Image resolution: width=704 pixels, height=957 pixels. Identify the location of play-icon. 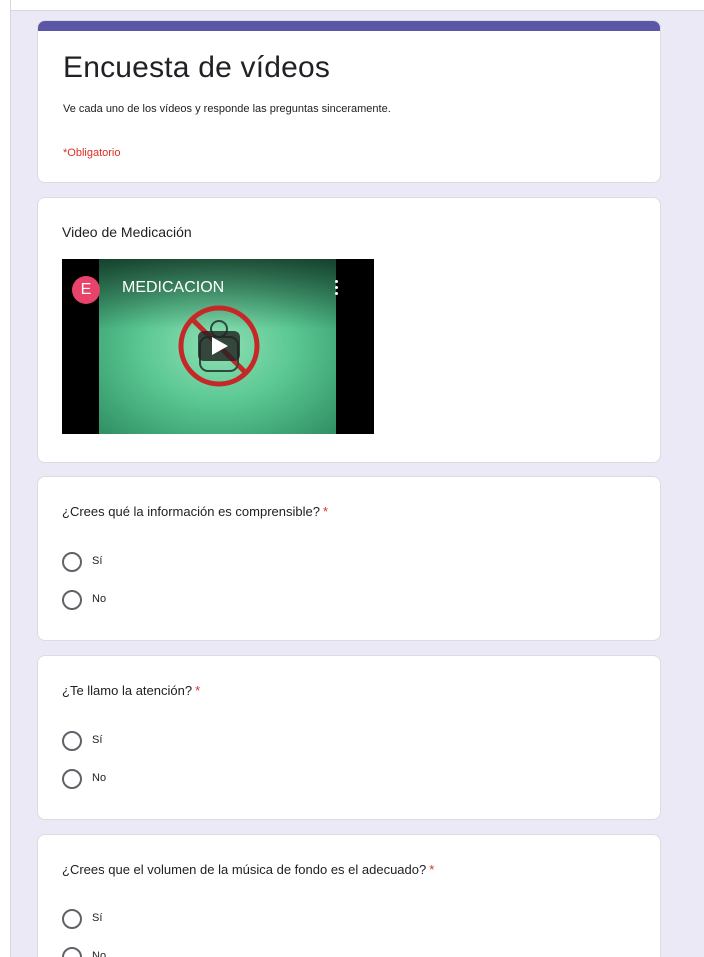
(219, 346).